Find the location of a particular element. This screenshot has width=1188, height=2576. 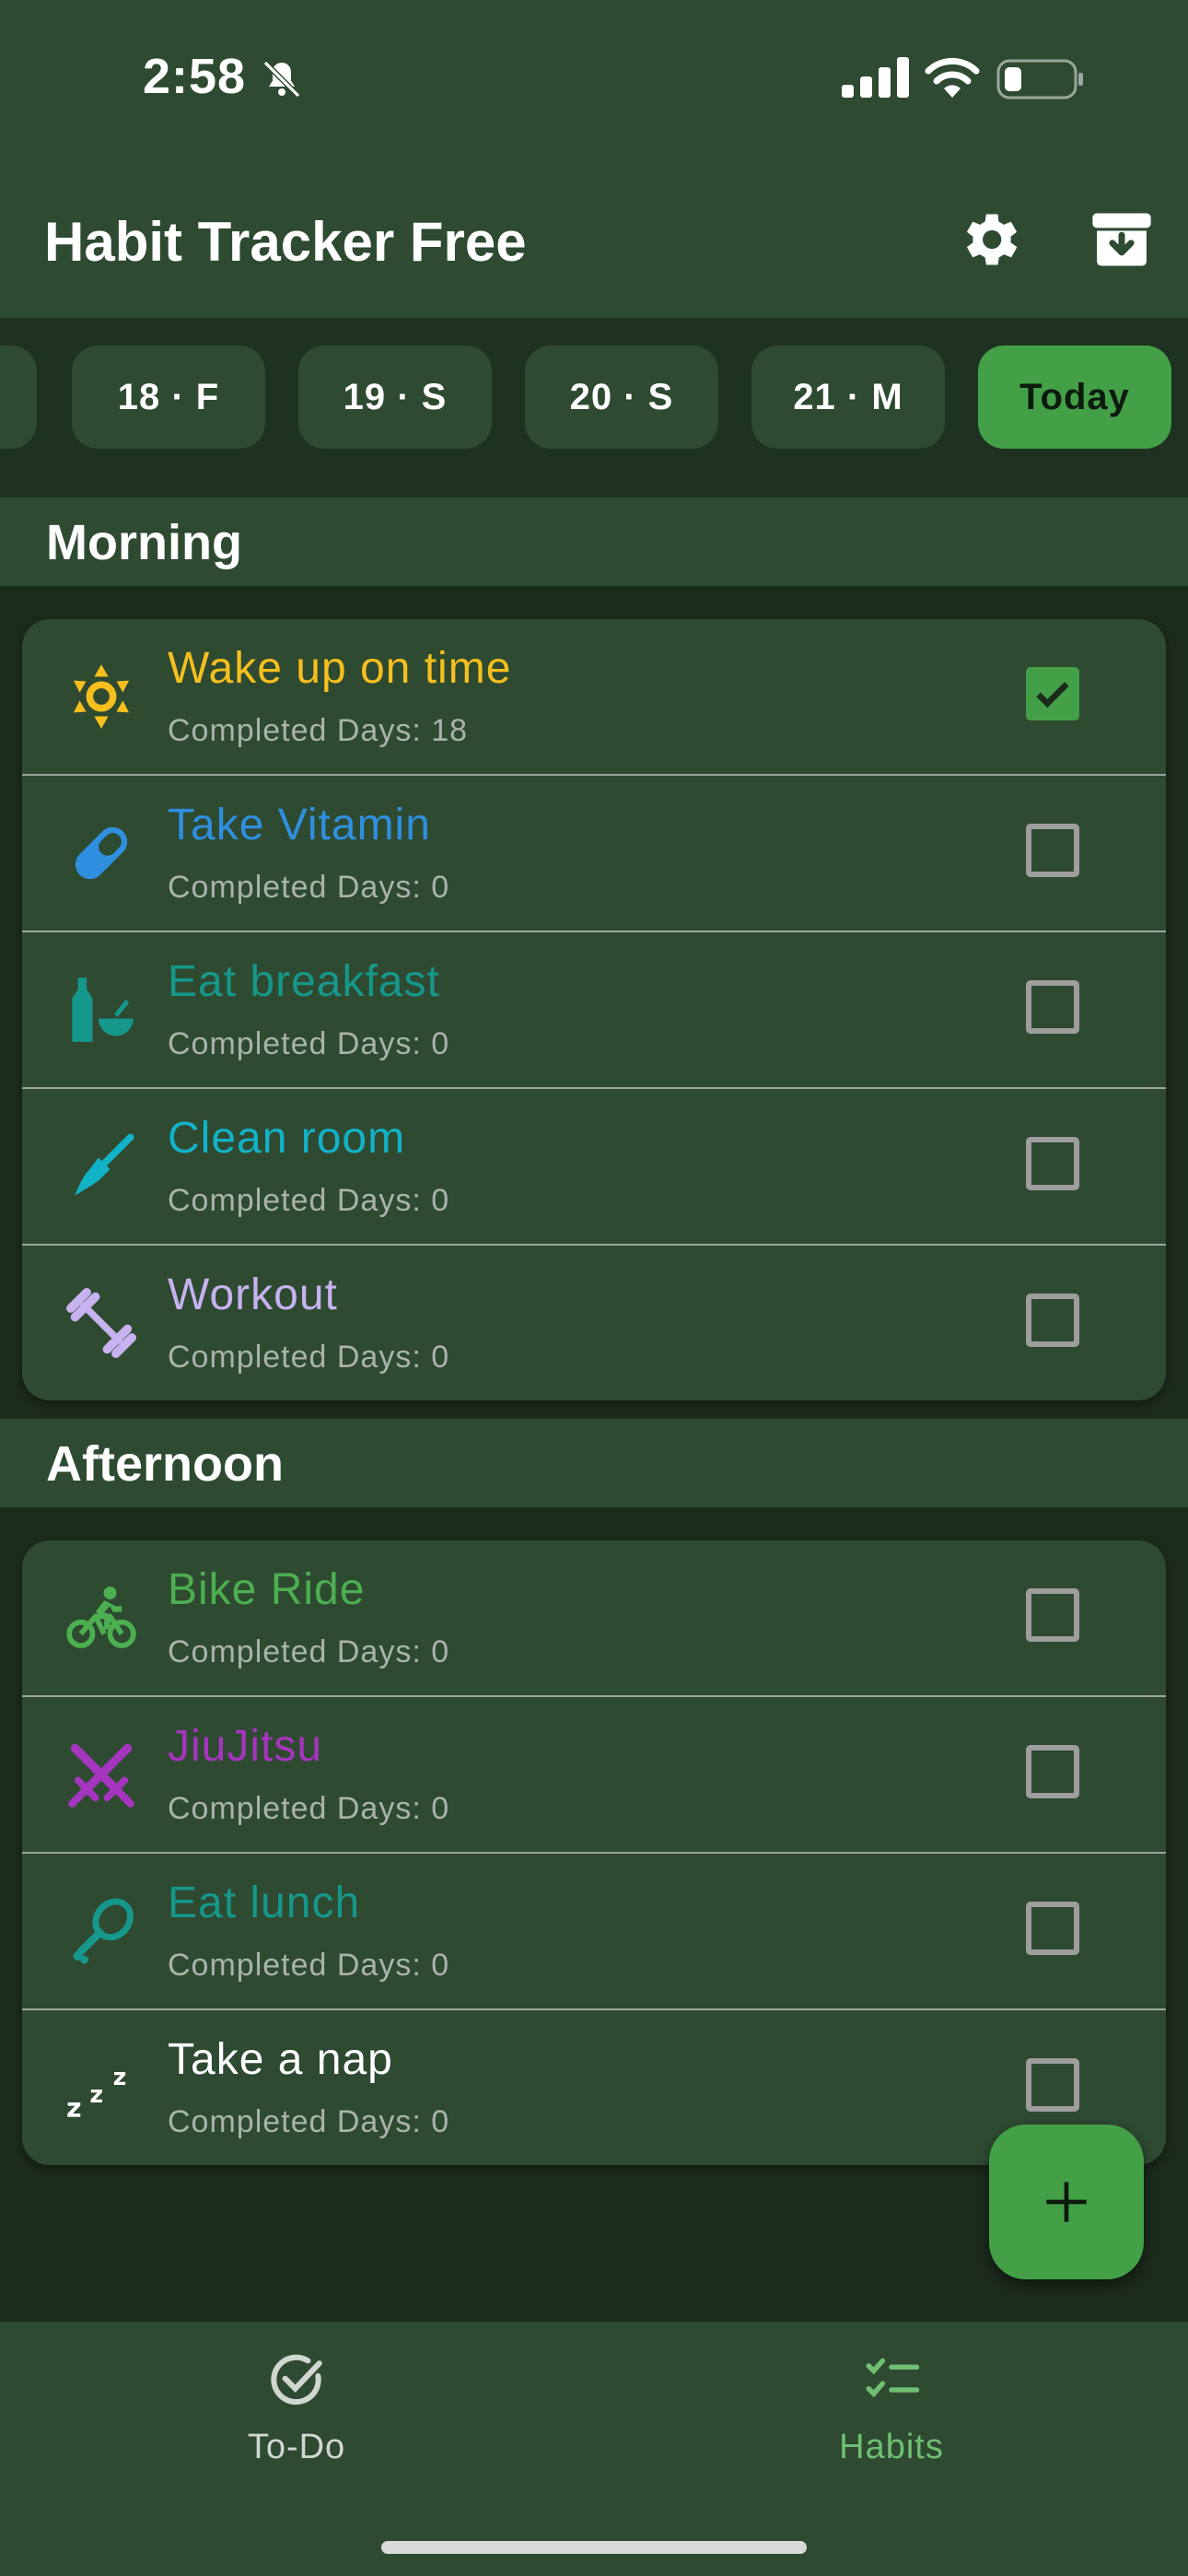

zzz-icon: z z z is located at coordinates (96, 2093).